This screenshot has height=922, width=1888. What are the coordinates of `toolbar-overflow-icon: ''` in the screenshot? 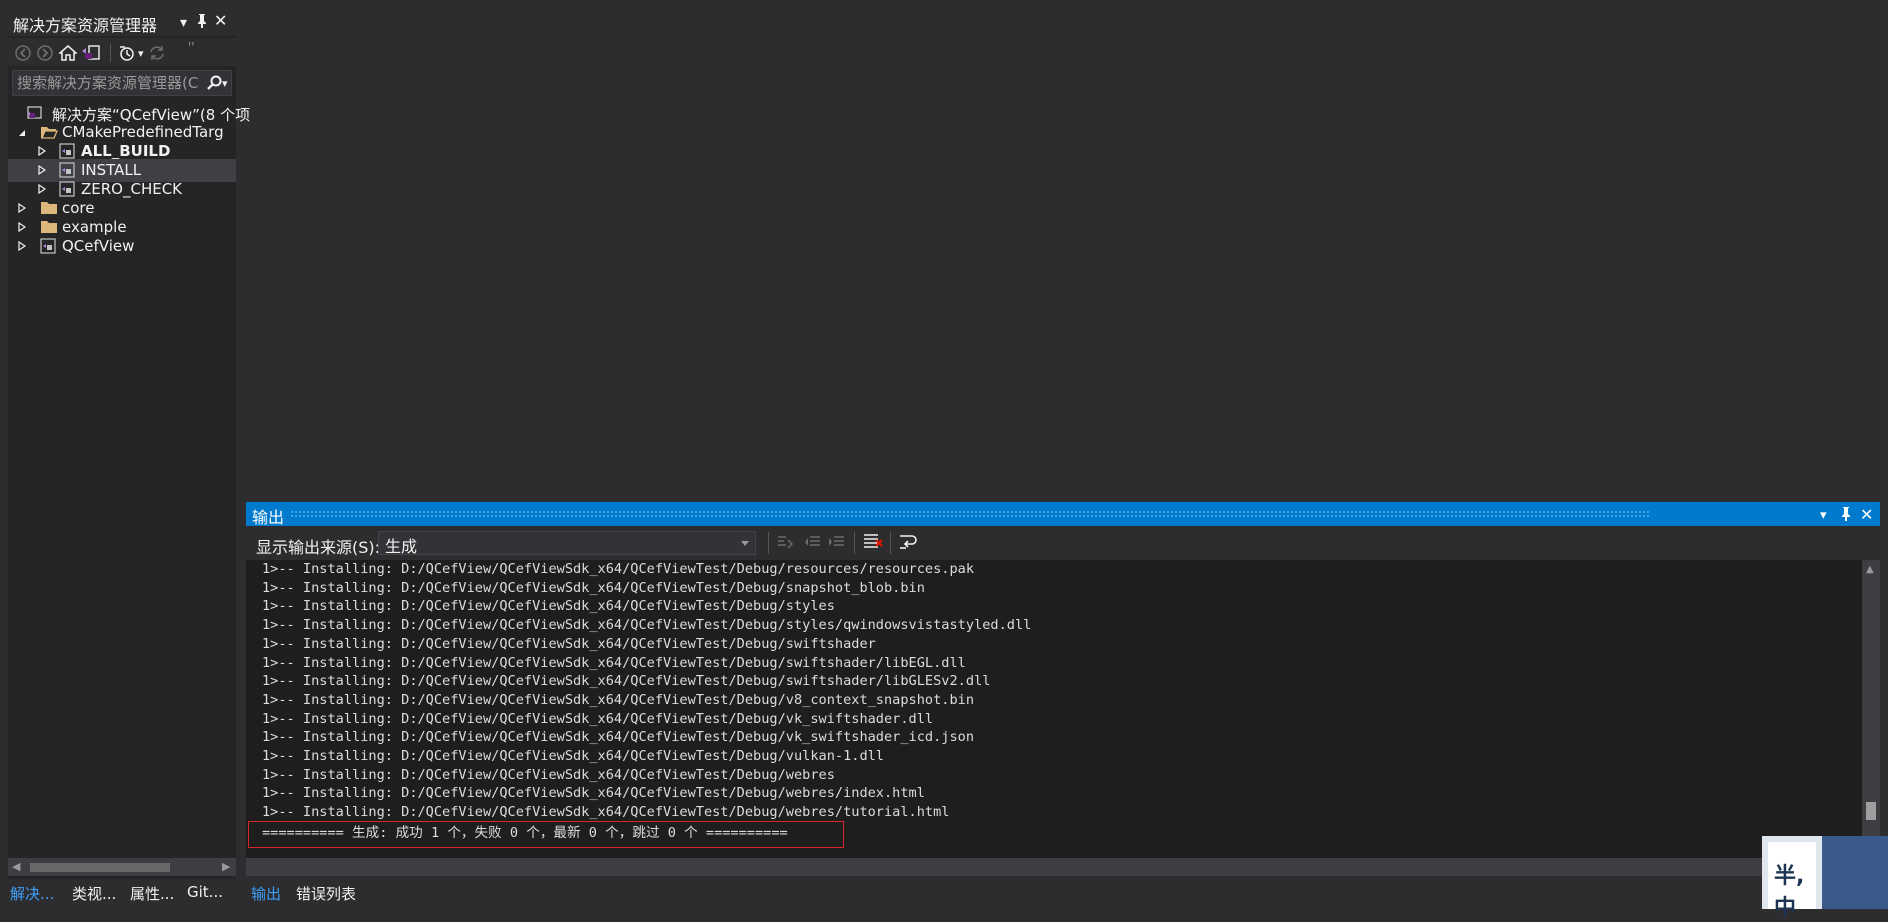 It's located at (191, 47).